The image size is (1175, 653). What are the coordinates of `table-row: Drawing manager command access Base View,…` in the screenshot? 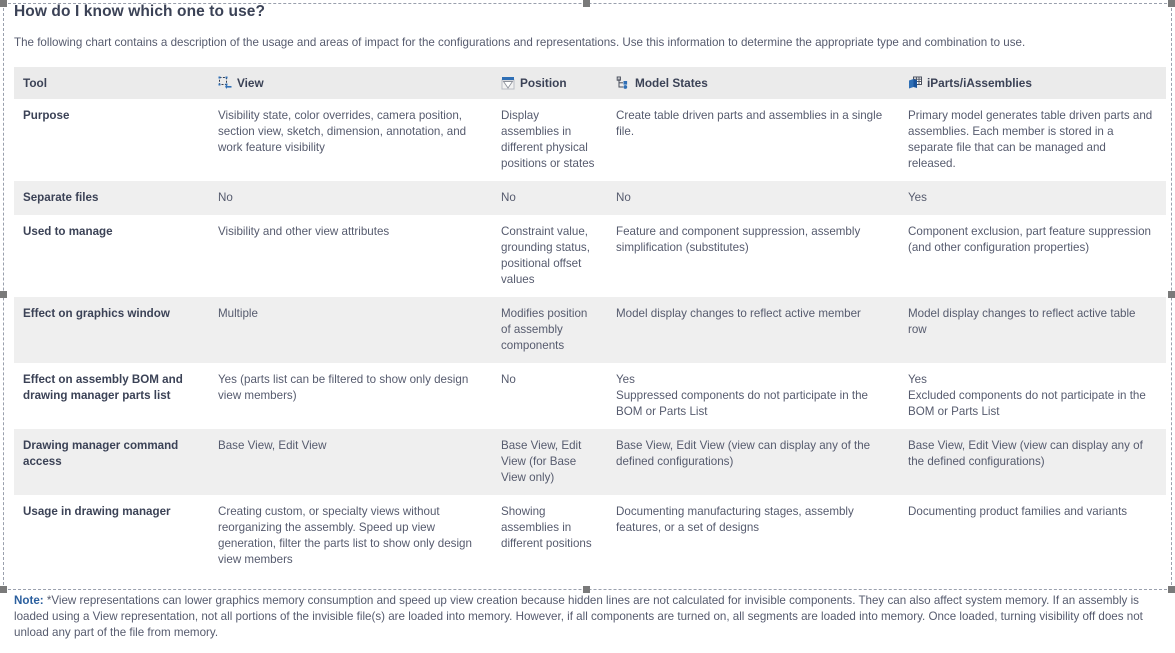 It's located at (590, 462).